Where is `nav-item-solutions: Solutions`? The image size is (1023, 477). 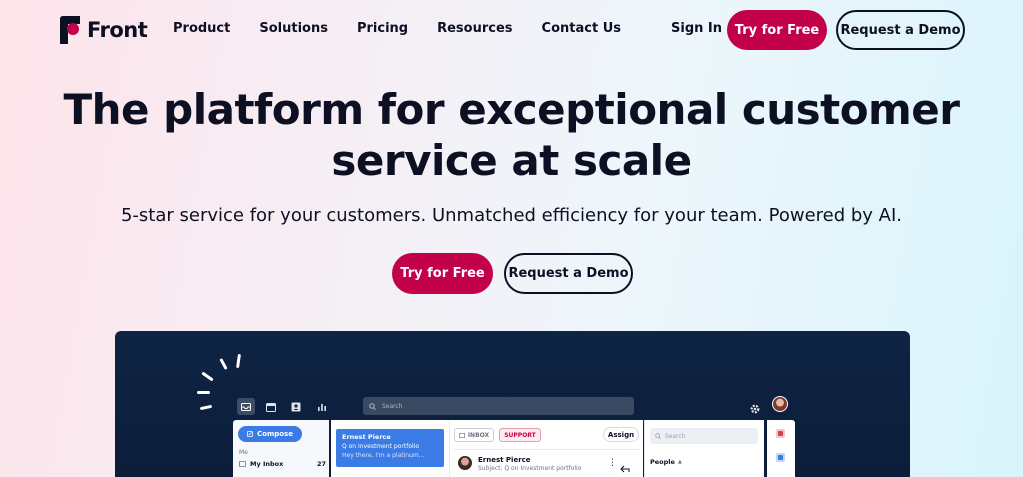
nav-item-solutions: Solutions is located at coordinates (293, 28).